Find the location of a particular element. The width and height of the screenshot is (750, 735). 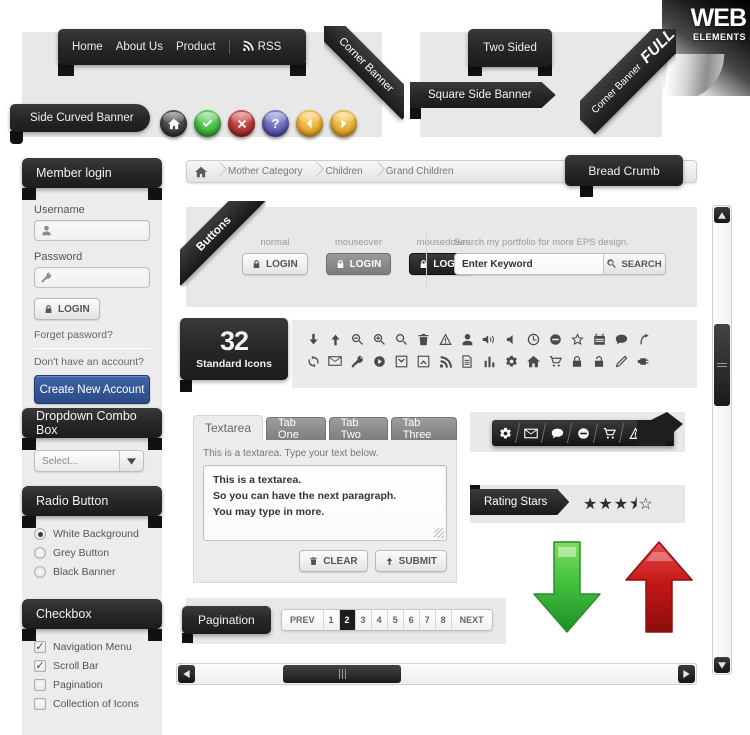

resize-grip-icon is located at coordinates (439, 533).